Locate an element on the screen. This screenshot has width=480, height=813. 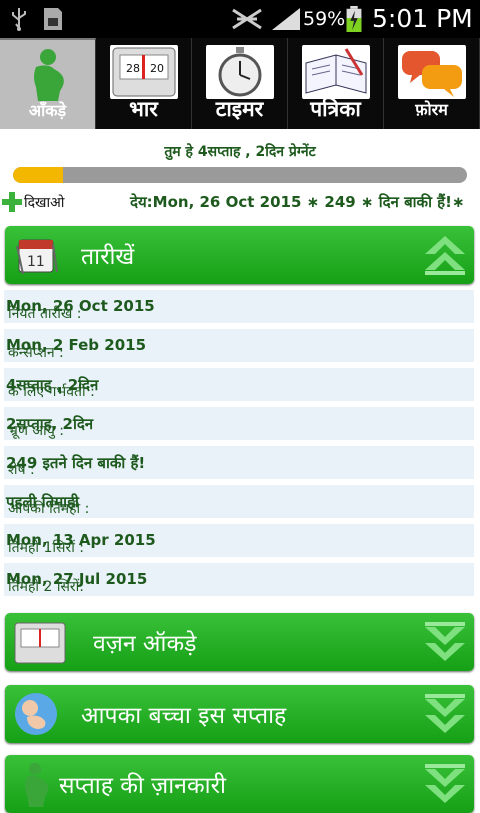
section-title: आपका बच्चा इस सप्ताह is located at coordinates (184, 716).